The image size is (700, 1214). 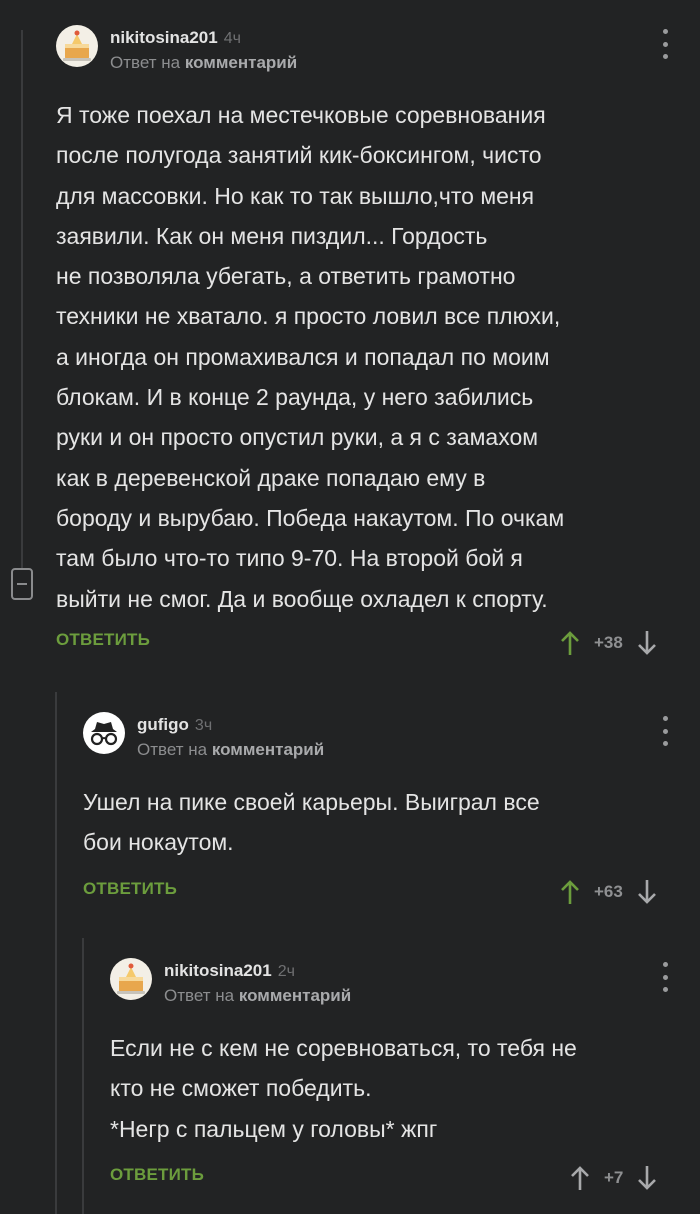 I want to click on rating: +7, so click(x=613, y=1178).